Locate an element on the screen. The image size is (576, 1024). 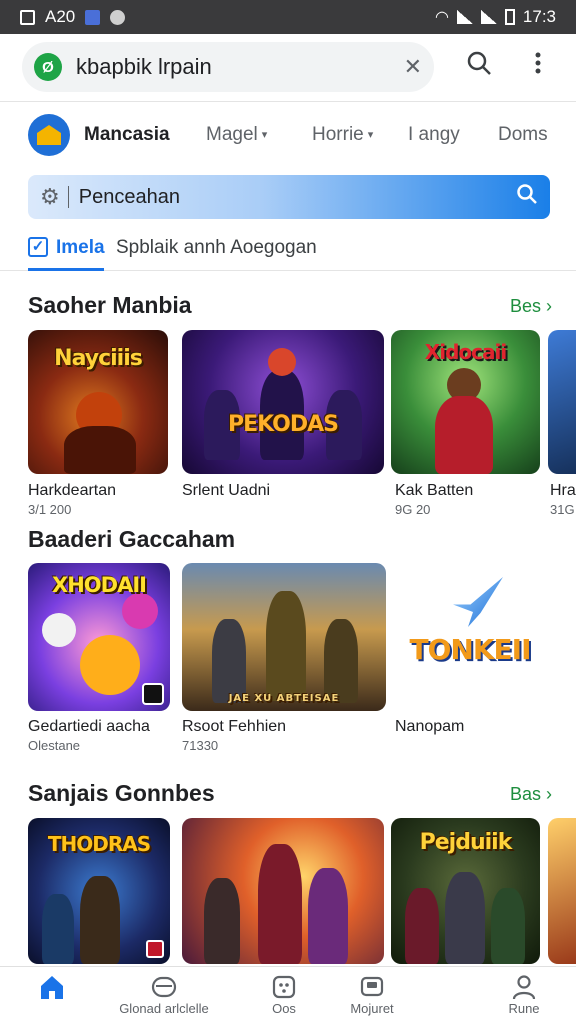
site-icon: Ø is located at coordinates (48, 67).